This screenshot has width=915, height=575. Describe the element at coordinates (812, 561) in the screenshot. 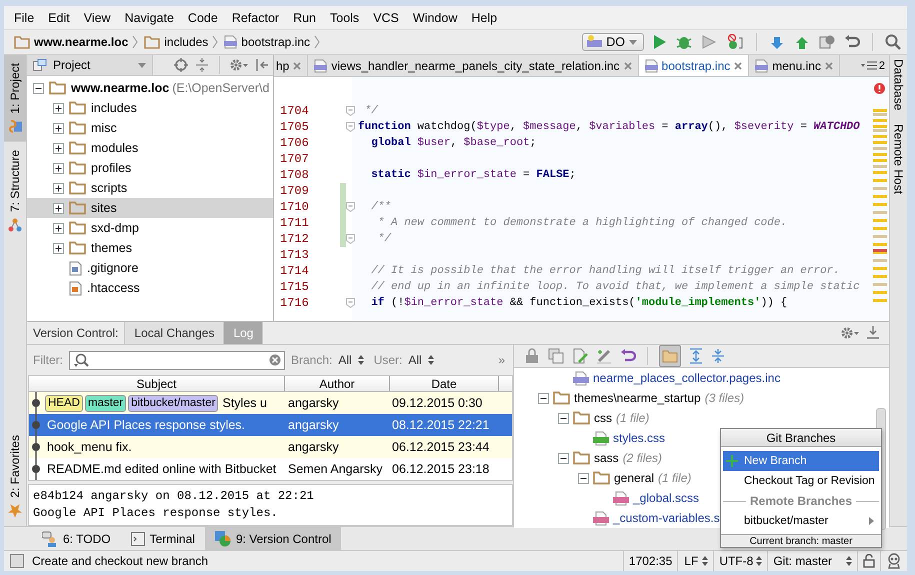

I see `vcs-branch-selector: Git: master` at that location.